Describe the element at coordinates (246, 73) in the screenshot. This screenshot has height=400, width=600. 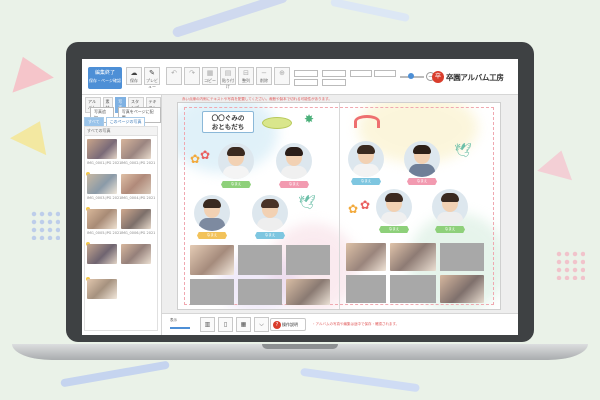
I see `align-icon: ⊟` at that location.